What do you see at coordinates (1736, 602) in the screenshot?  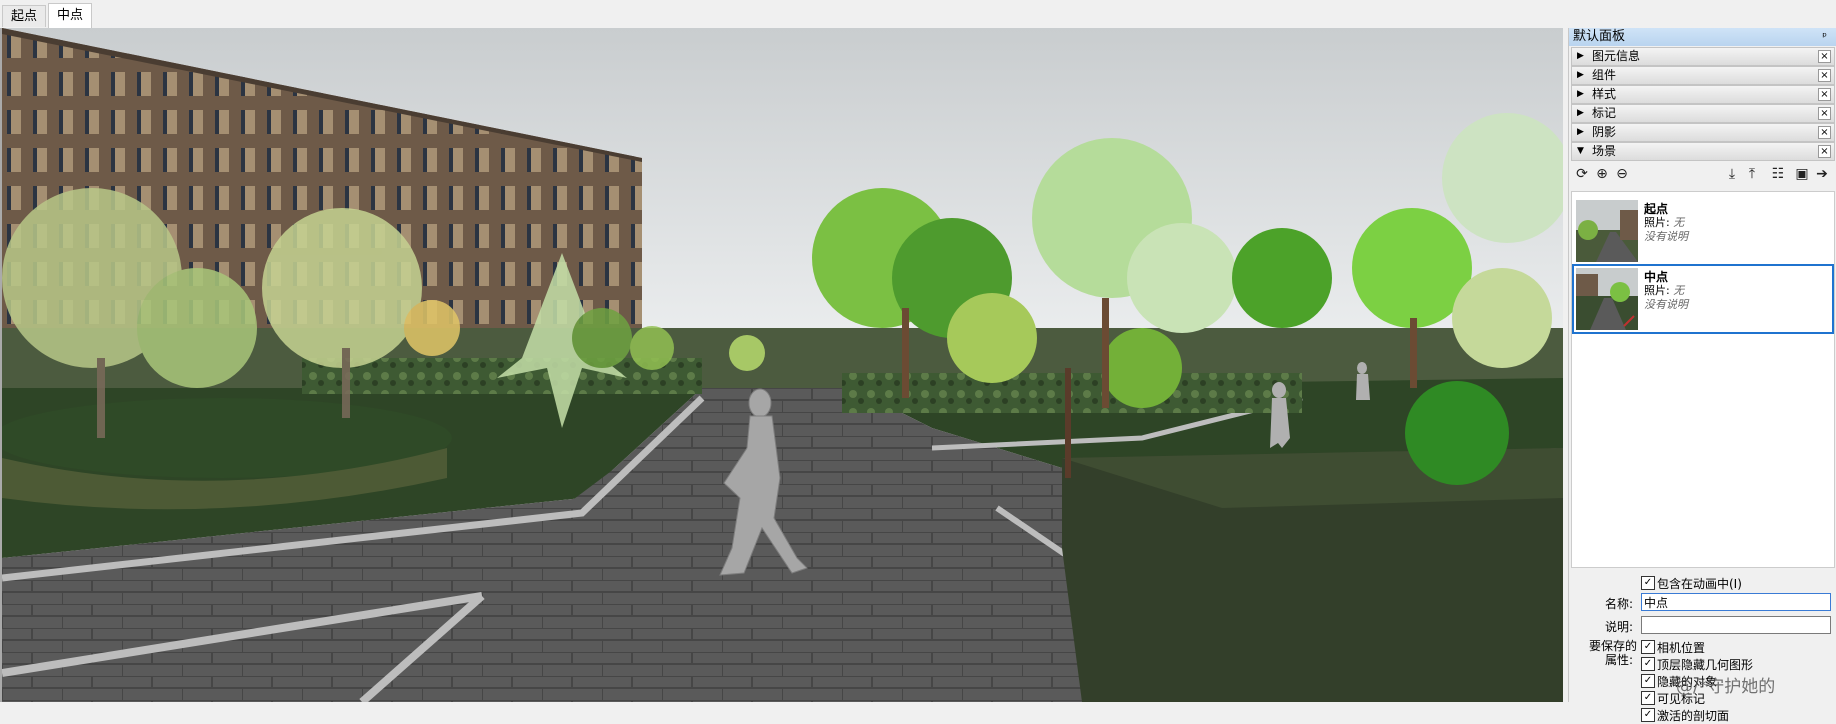 I see `scene-name-input: 中点` at bounding box center [1736, 602].